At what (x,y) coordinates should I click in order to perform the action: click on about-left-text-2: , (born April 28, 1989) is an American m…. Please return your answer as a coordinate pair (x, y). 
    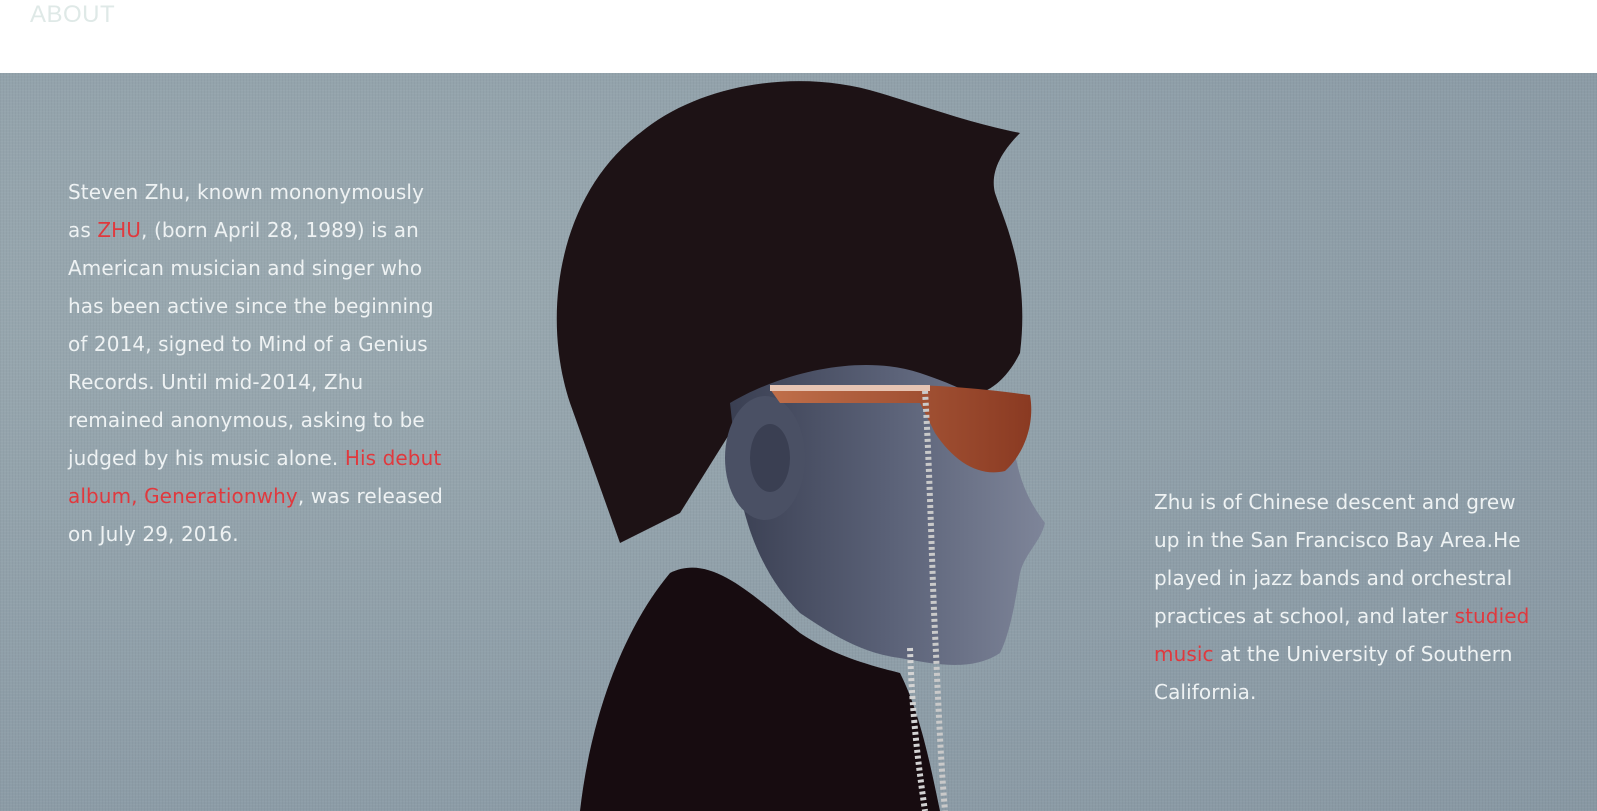
    Looking at the image, I should click on (251, 344).